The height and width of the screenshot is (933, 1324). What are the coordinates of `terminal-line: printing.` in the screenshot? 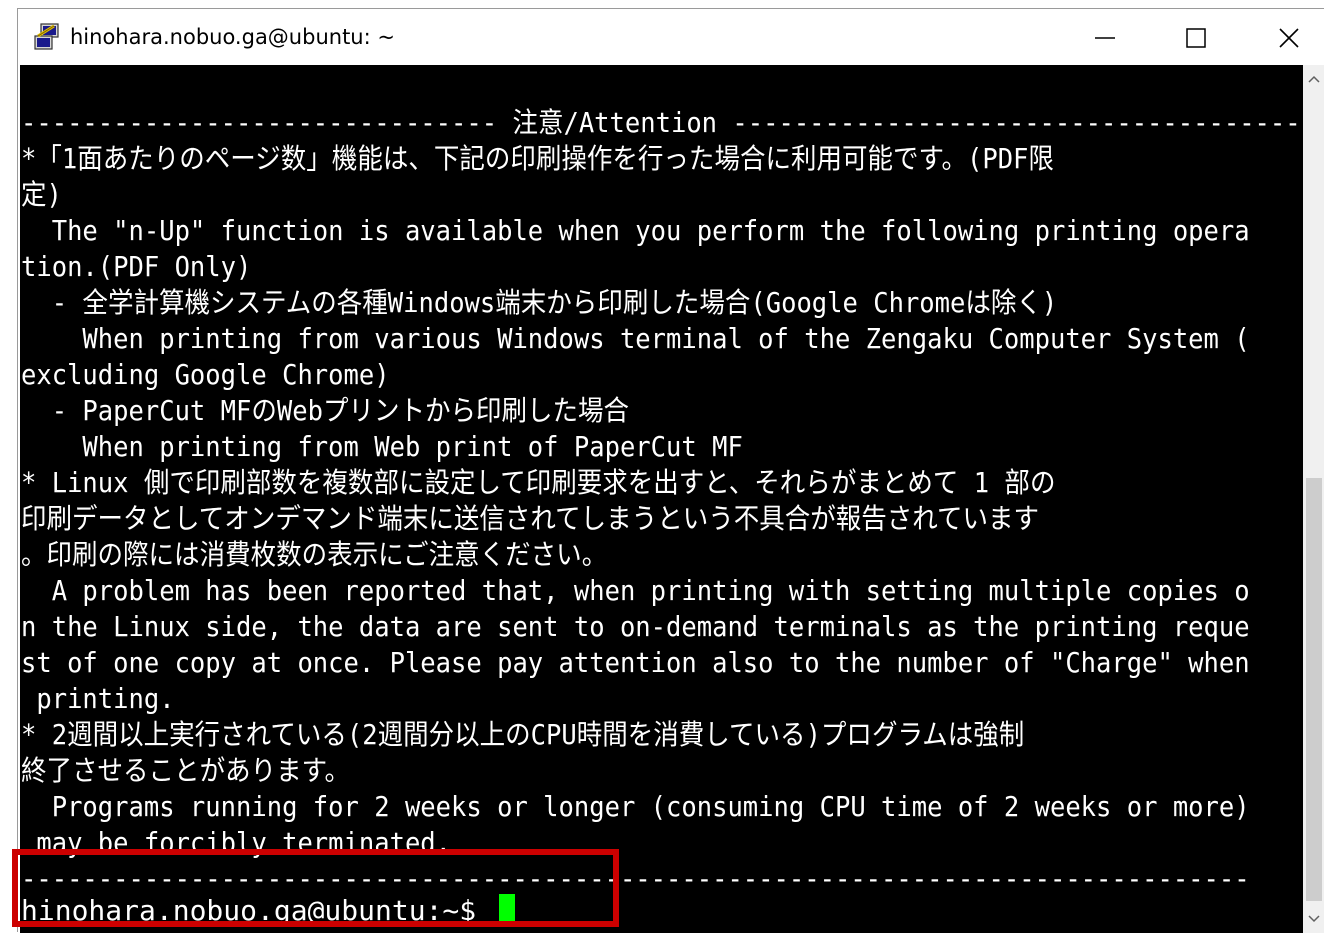 It's located at (98, 698).